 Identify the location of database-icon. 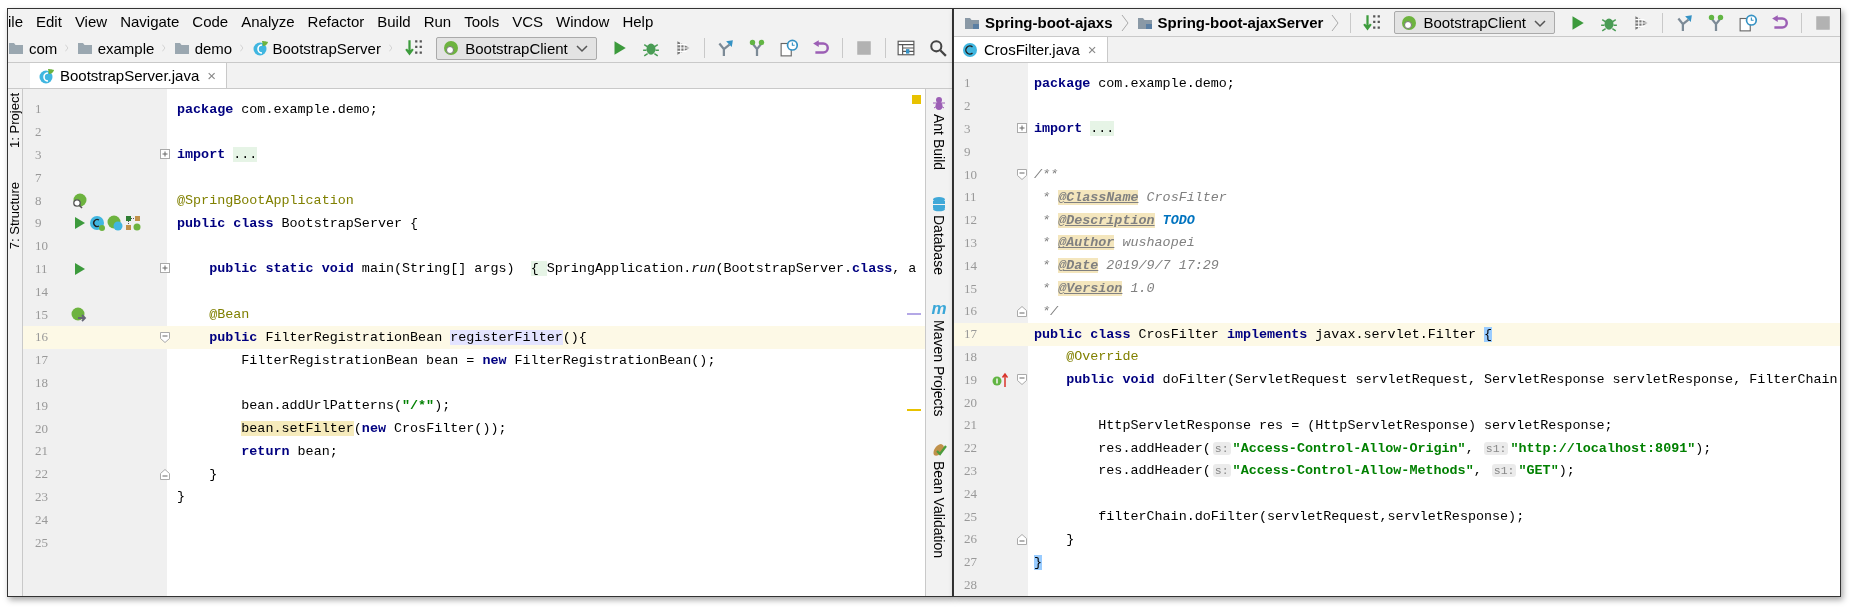
(939, 204).